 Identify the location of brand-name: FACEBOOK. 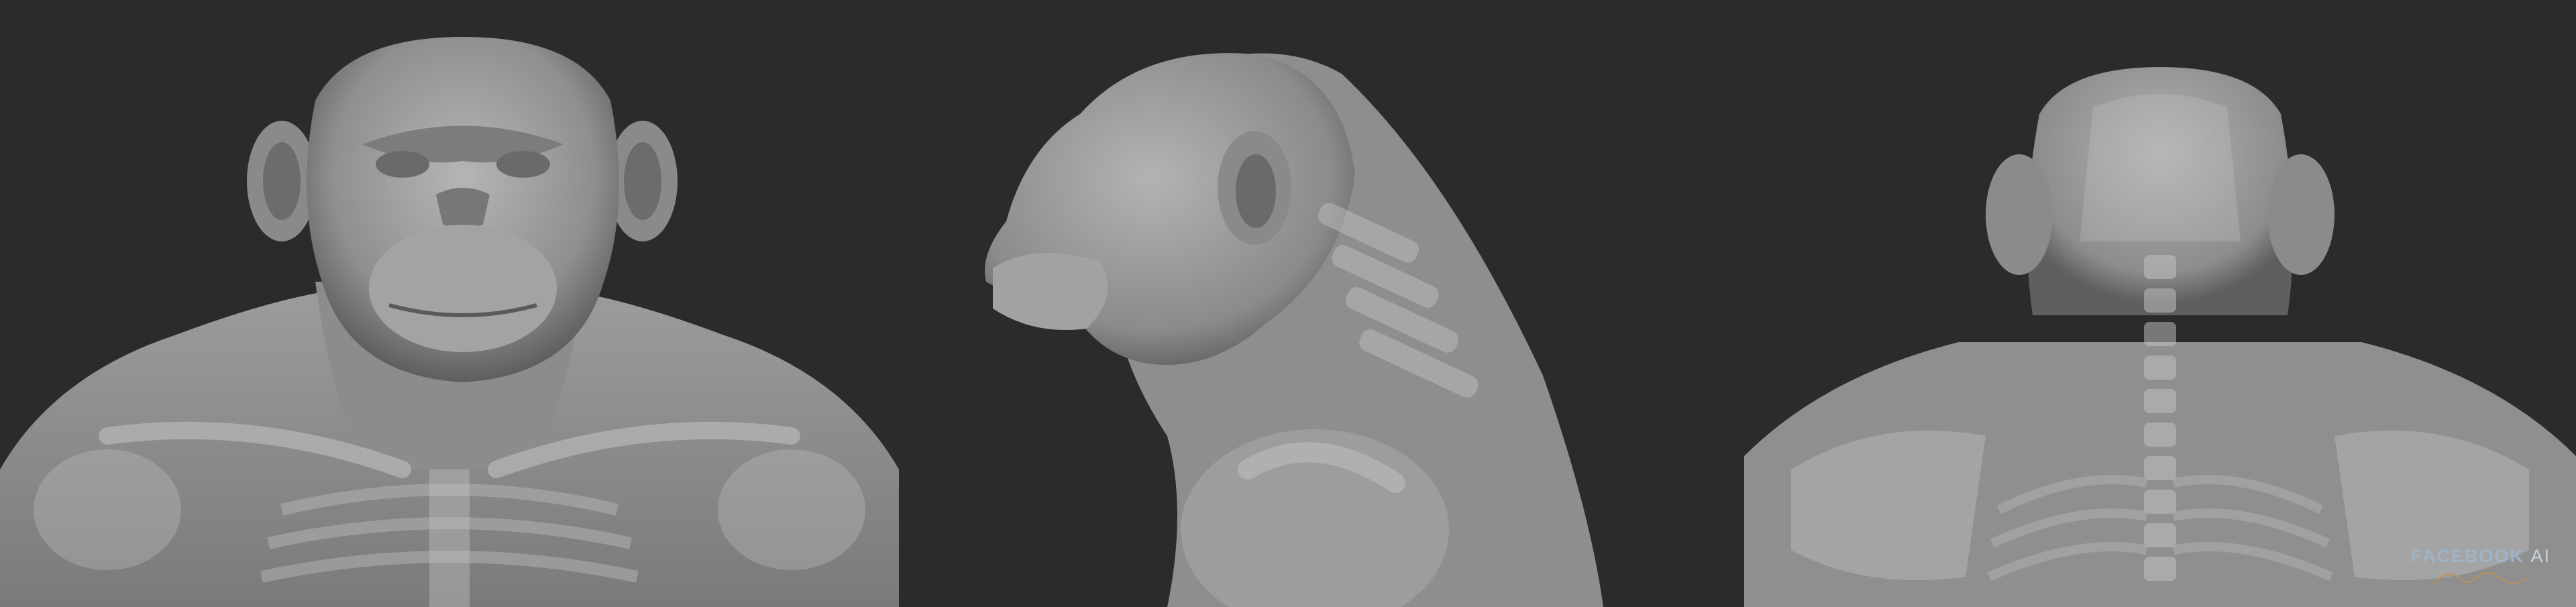
(2467, 556).